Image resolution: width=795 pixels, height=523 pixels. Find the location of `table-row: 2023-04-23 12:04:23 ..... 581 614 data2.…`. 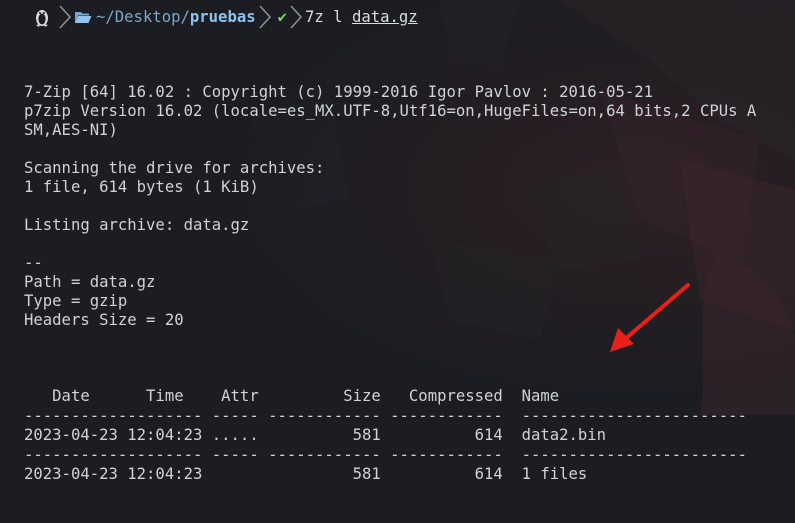

table-row: 2023-04-23 12:04:23 ..... 581 614 data2.… is located at coordinates (315, 435).